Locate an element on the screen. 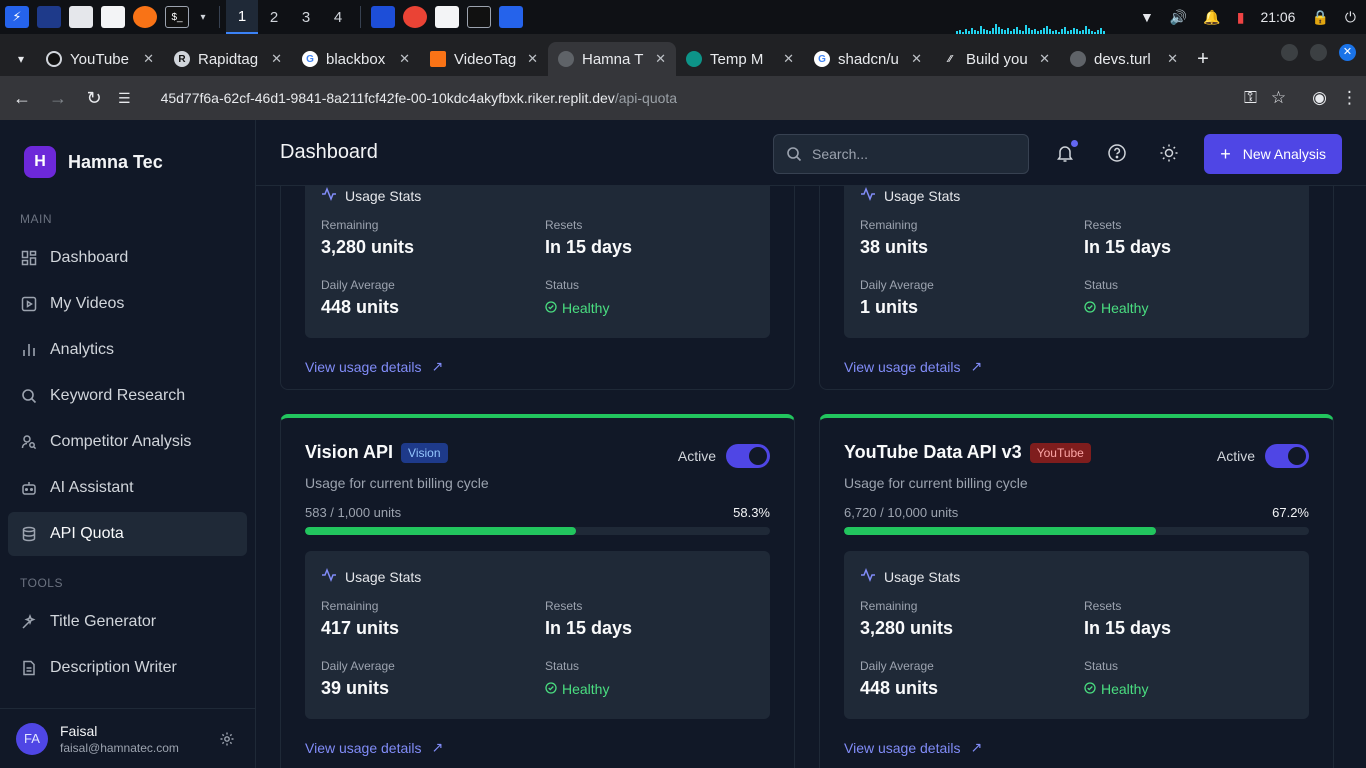  tab-title: Hamna T is located at coordinates (613, 59).